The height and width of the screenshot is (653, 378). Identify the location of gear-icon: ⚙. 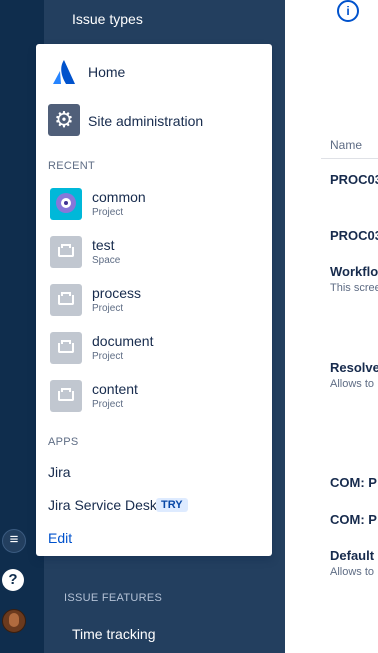
(64, 120).